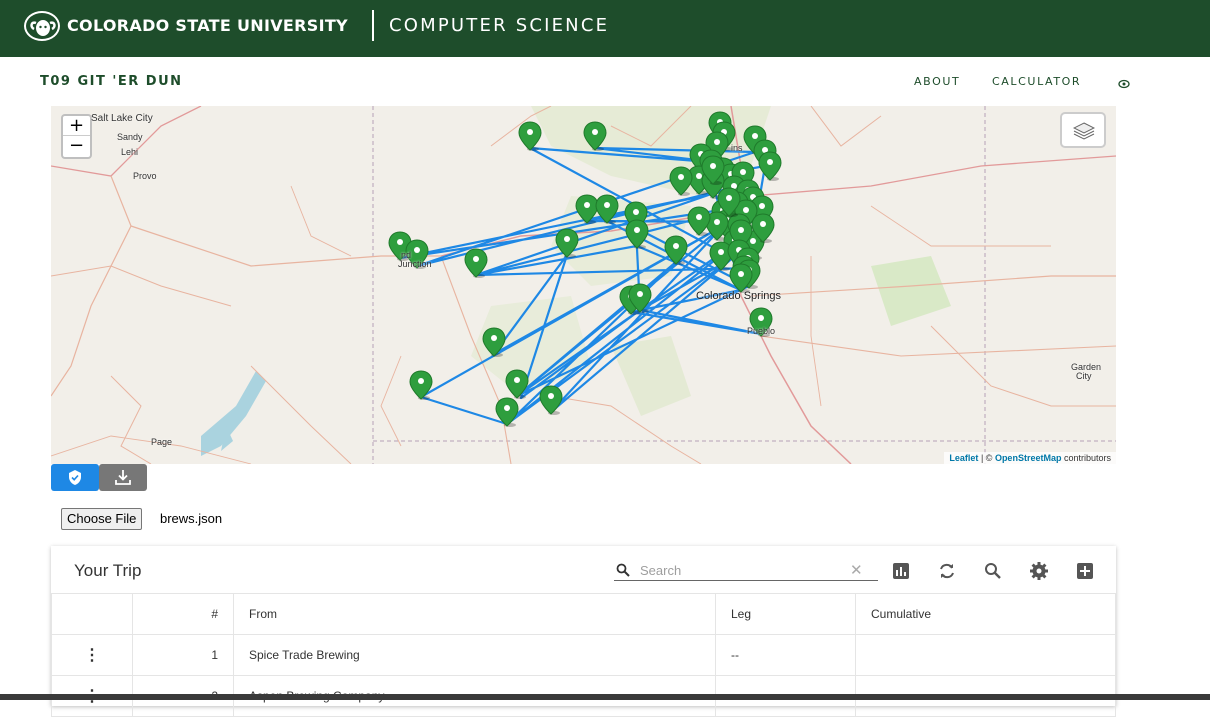 The height and width of the screenshot is (717, 1210). I want to click on download-button, so click(123, 477).